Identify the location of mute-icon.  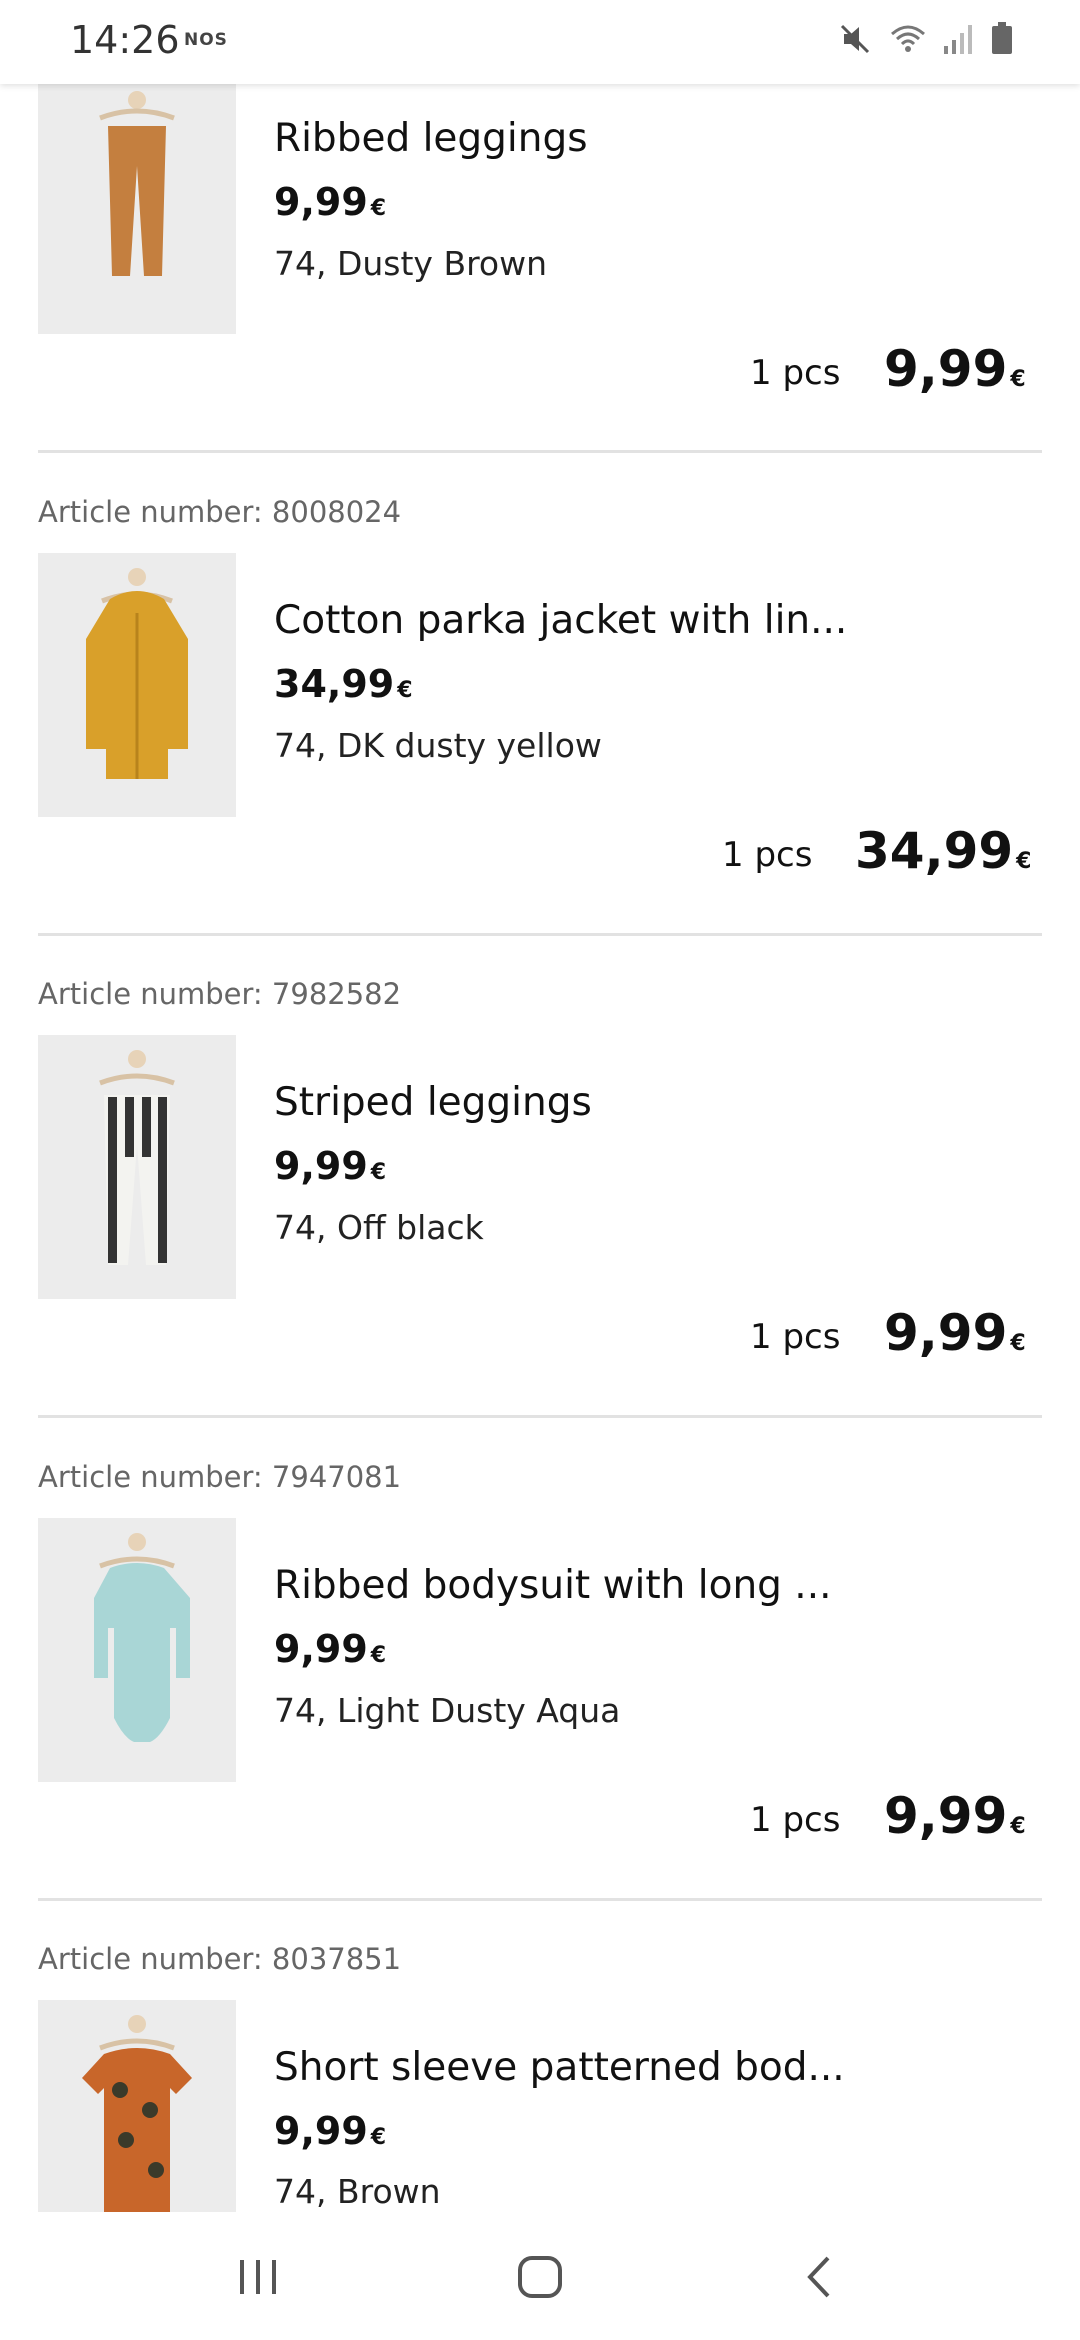
(855, 41).